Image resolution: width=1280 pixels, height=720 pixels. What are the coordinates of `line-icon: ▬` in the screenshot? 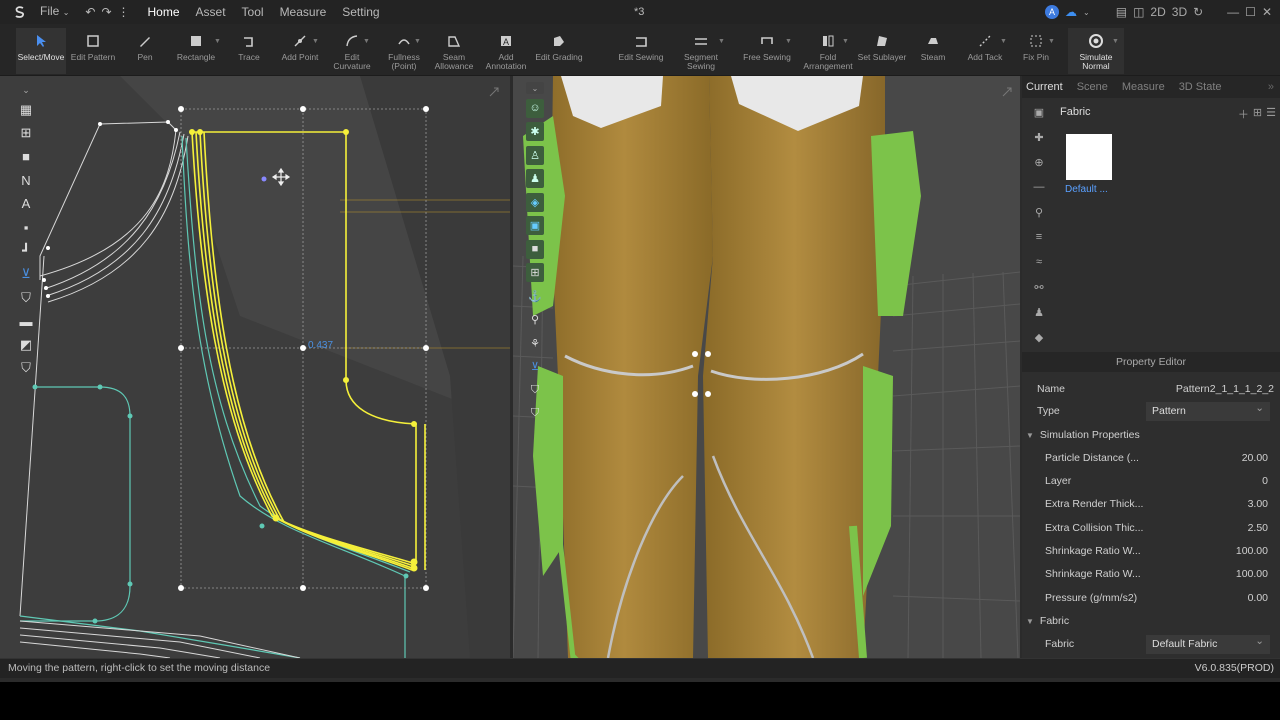 It's located at (26, 322).